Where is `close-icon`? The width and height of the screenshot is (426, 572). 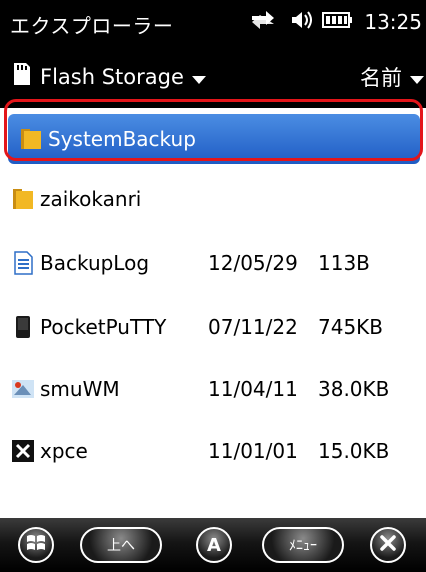 close-icon is located at coordinates (388, 545).